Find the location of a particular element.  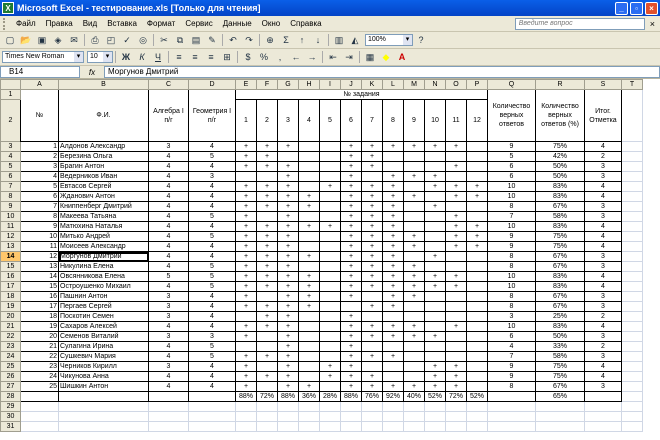

research-icon: ◎ is located at coordinates (143, 40).